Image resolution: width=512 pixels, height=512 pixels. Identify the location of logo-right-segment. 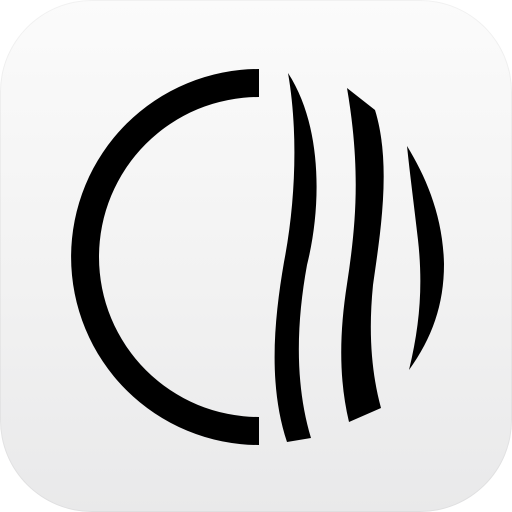
(425, 258).